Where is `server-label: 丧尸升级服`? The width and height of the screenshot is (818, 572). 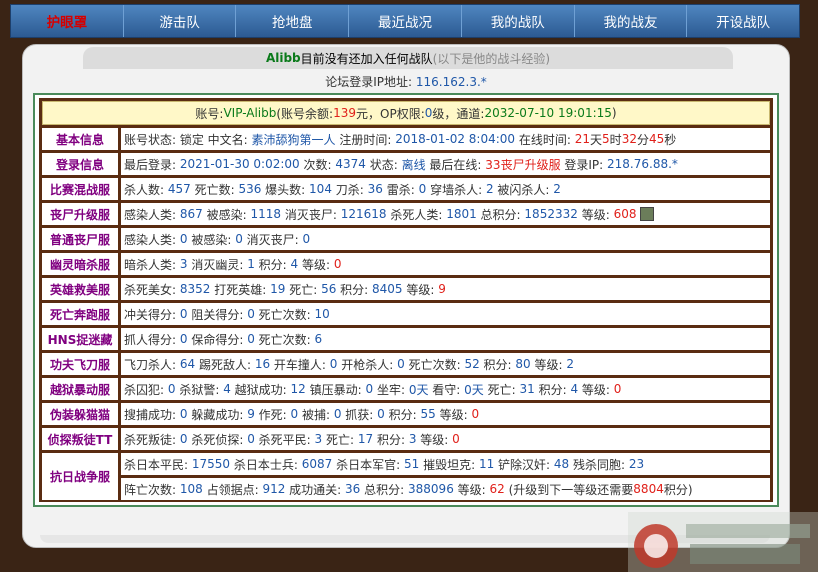 server-label: 丧尸升级服 is located at coordinates (80, 214).